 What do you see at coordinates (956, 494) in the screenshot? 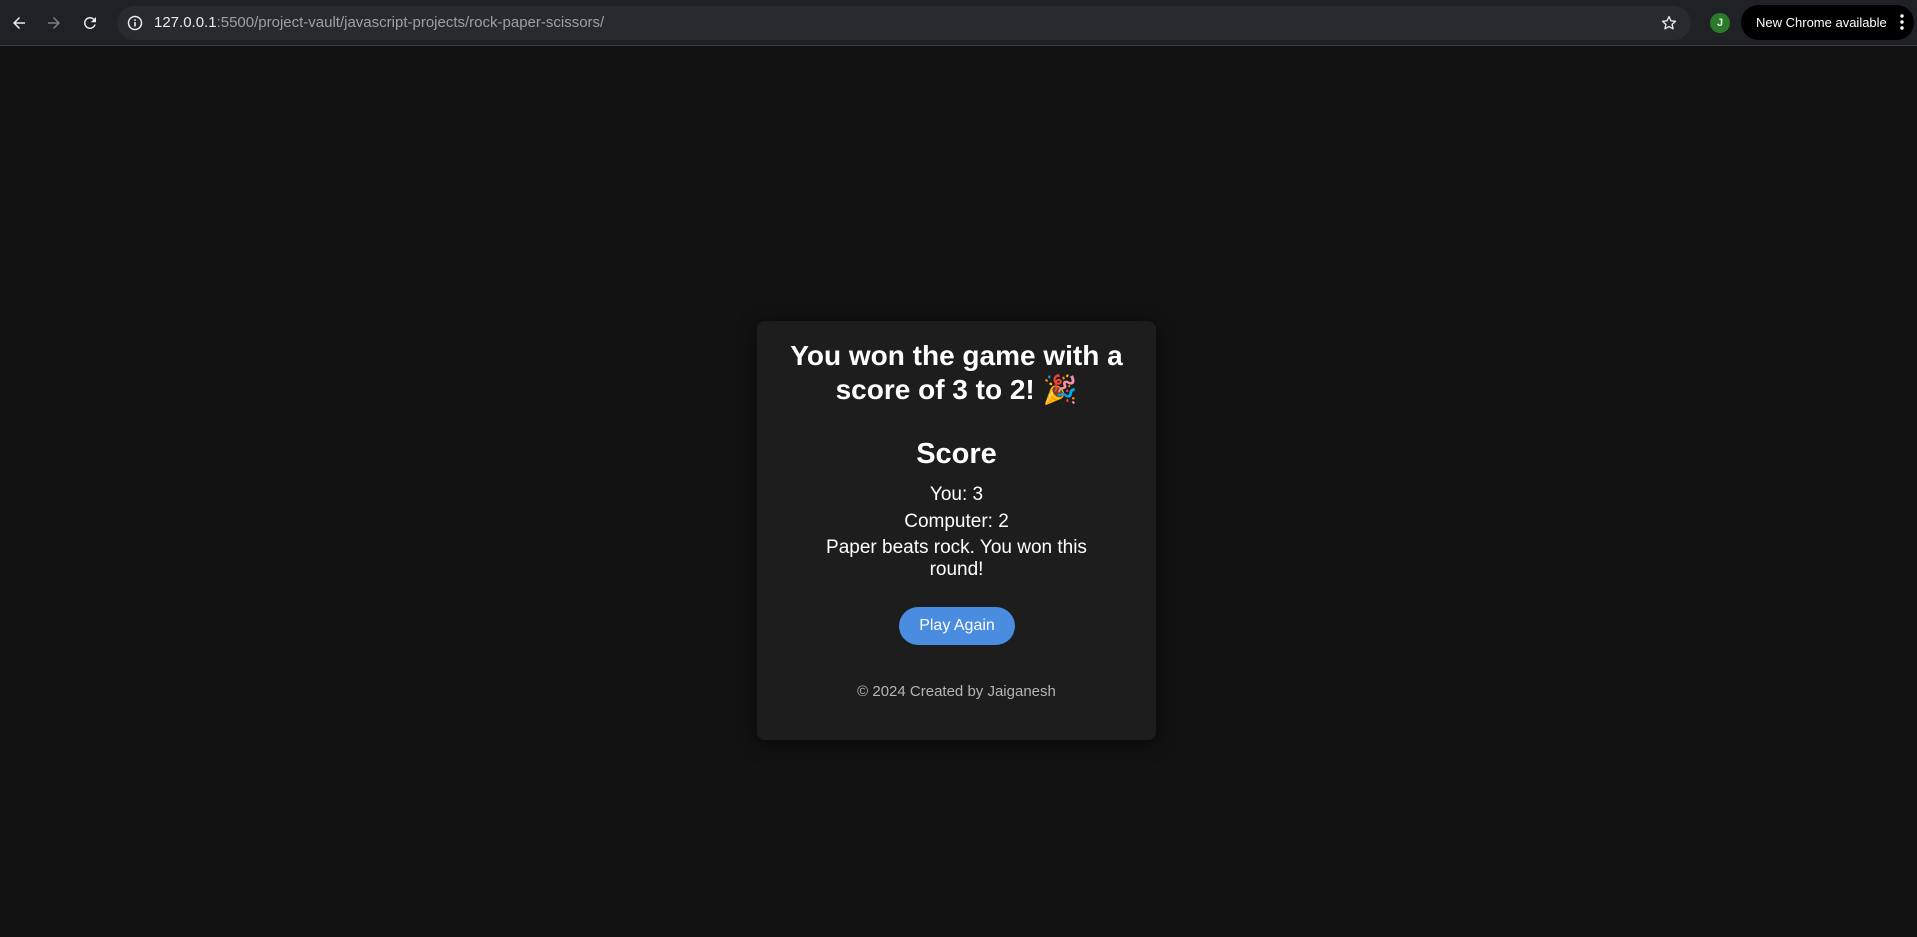
I see `player-score: You: 3` at bounding box center [956, 494].